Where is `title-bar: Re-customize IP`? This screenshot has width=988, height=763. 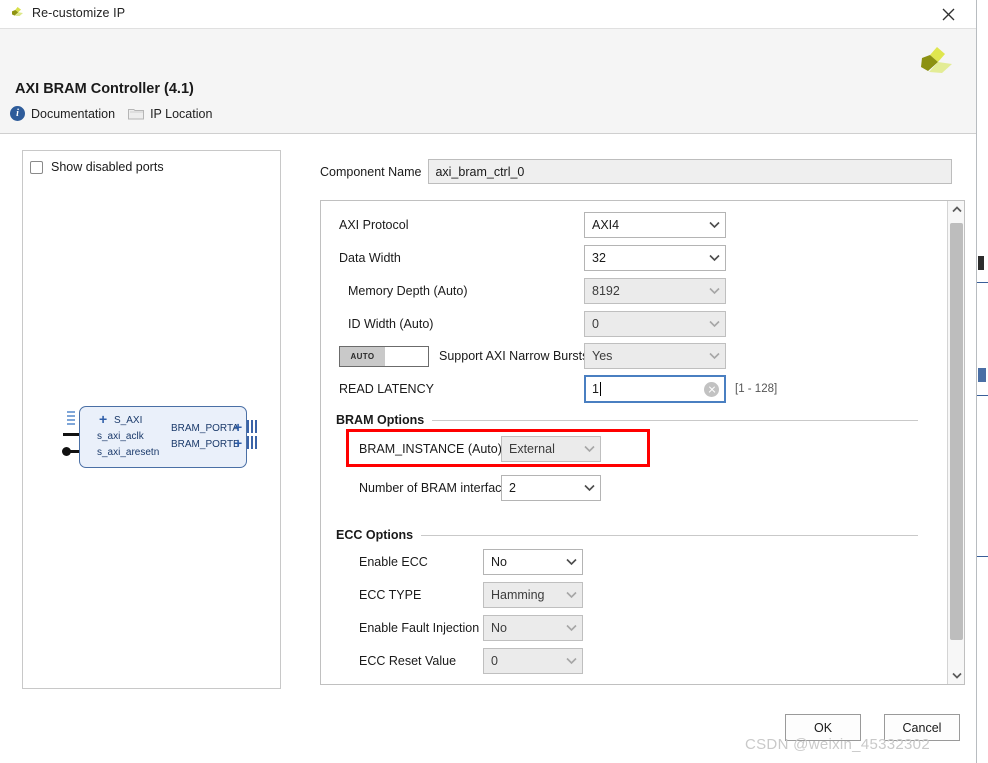
title-bar: Re-customize IP is located at coordinates (488, 14).